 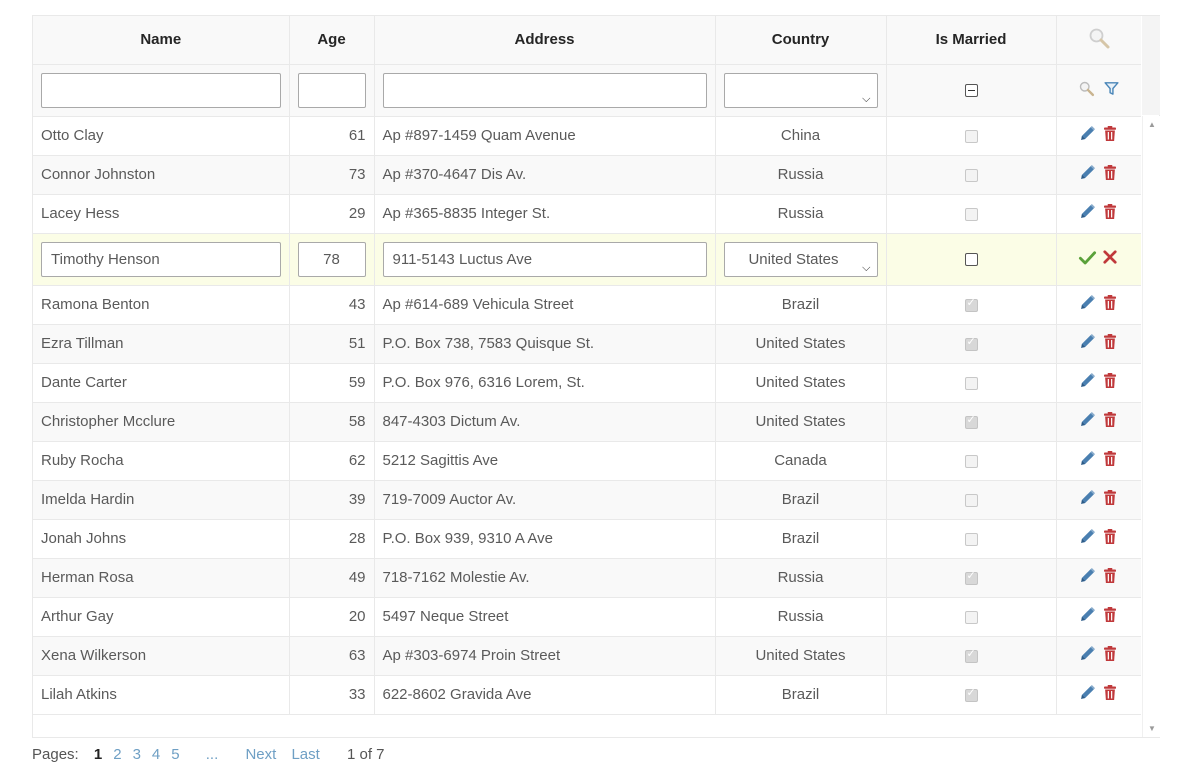 What do you see at coordinates (161, 90) in the screenshot?
I see `filter-name-input` at bounding box center [161, 90].